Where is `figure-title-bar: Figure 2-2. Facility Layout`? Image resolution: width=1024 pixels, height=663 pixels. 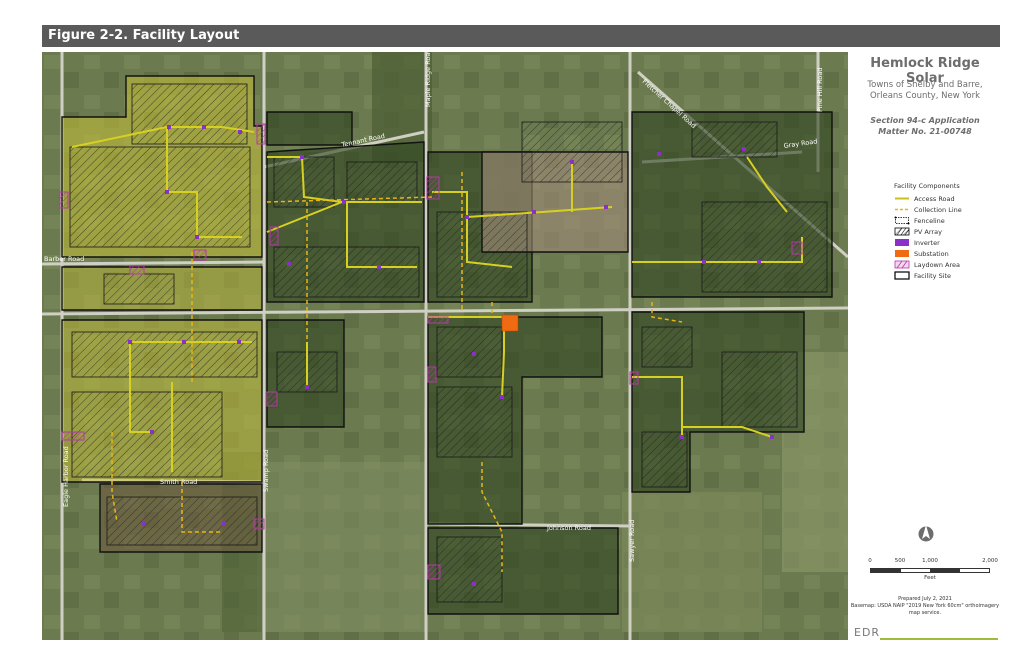
figure-title-bar: Figure 2-2. Facility Layout is located at coordinates (521, 36).